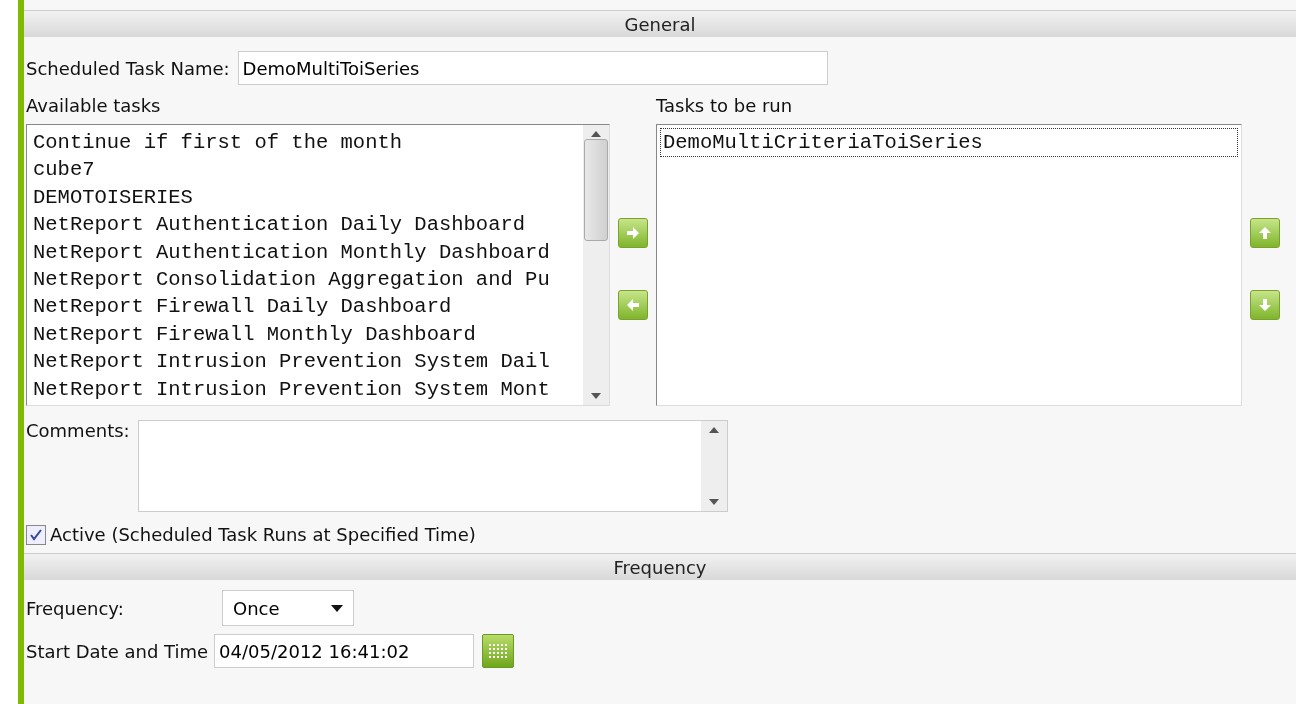 This screenshot has height=704, width=1296. Describe the element at coordinates (305, 307) in the screenshot. I see `list-item: NetReport Firewall Daily Dashboard` at that location.